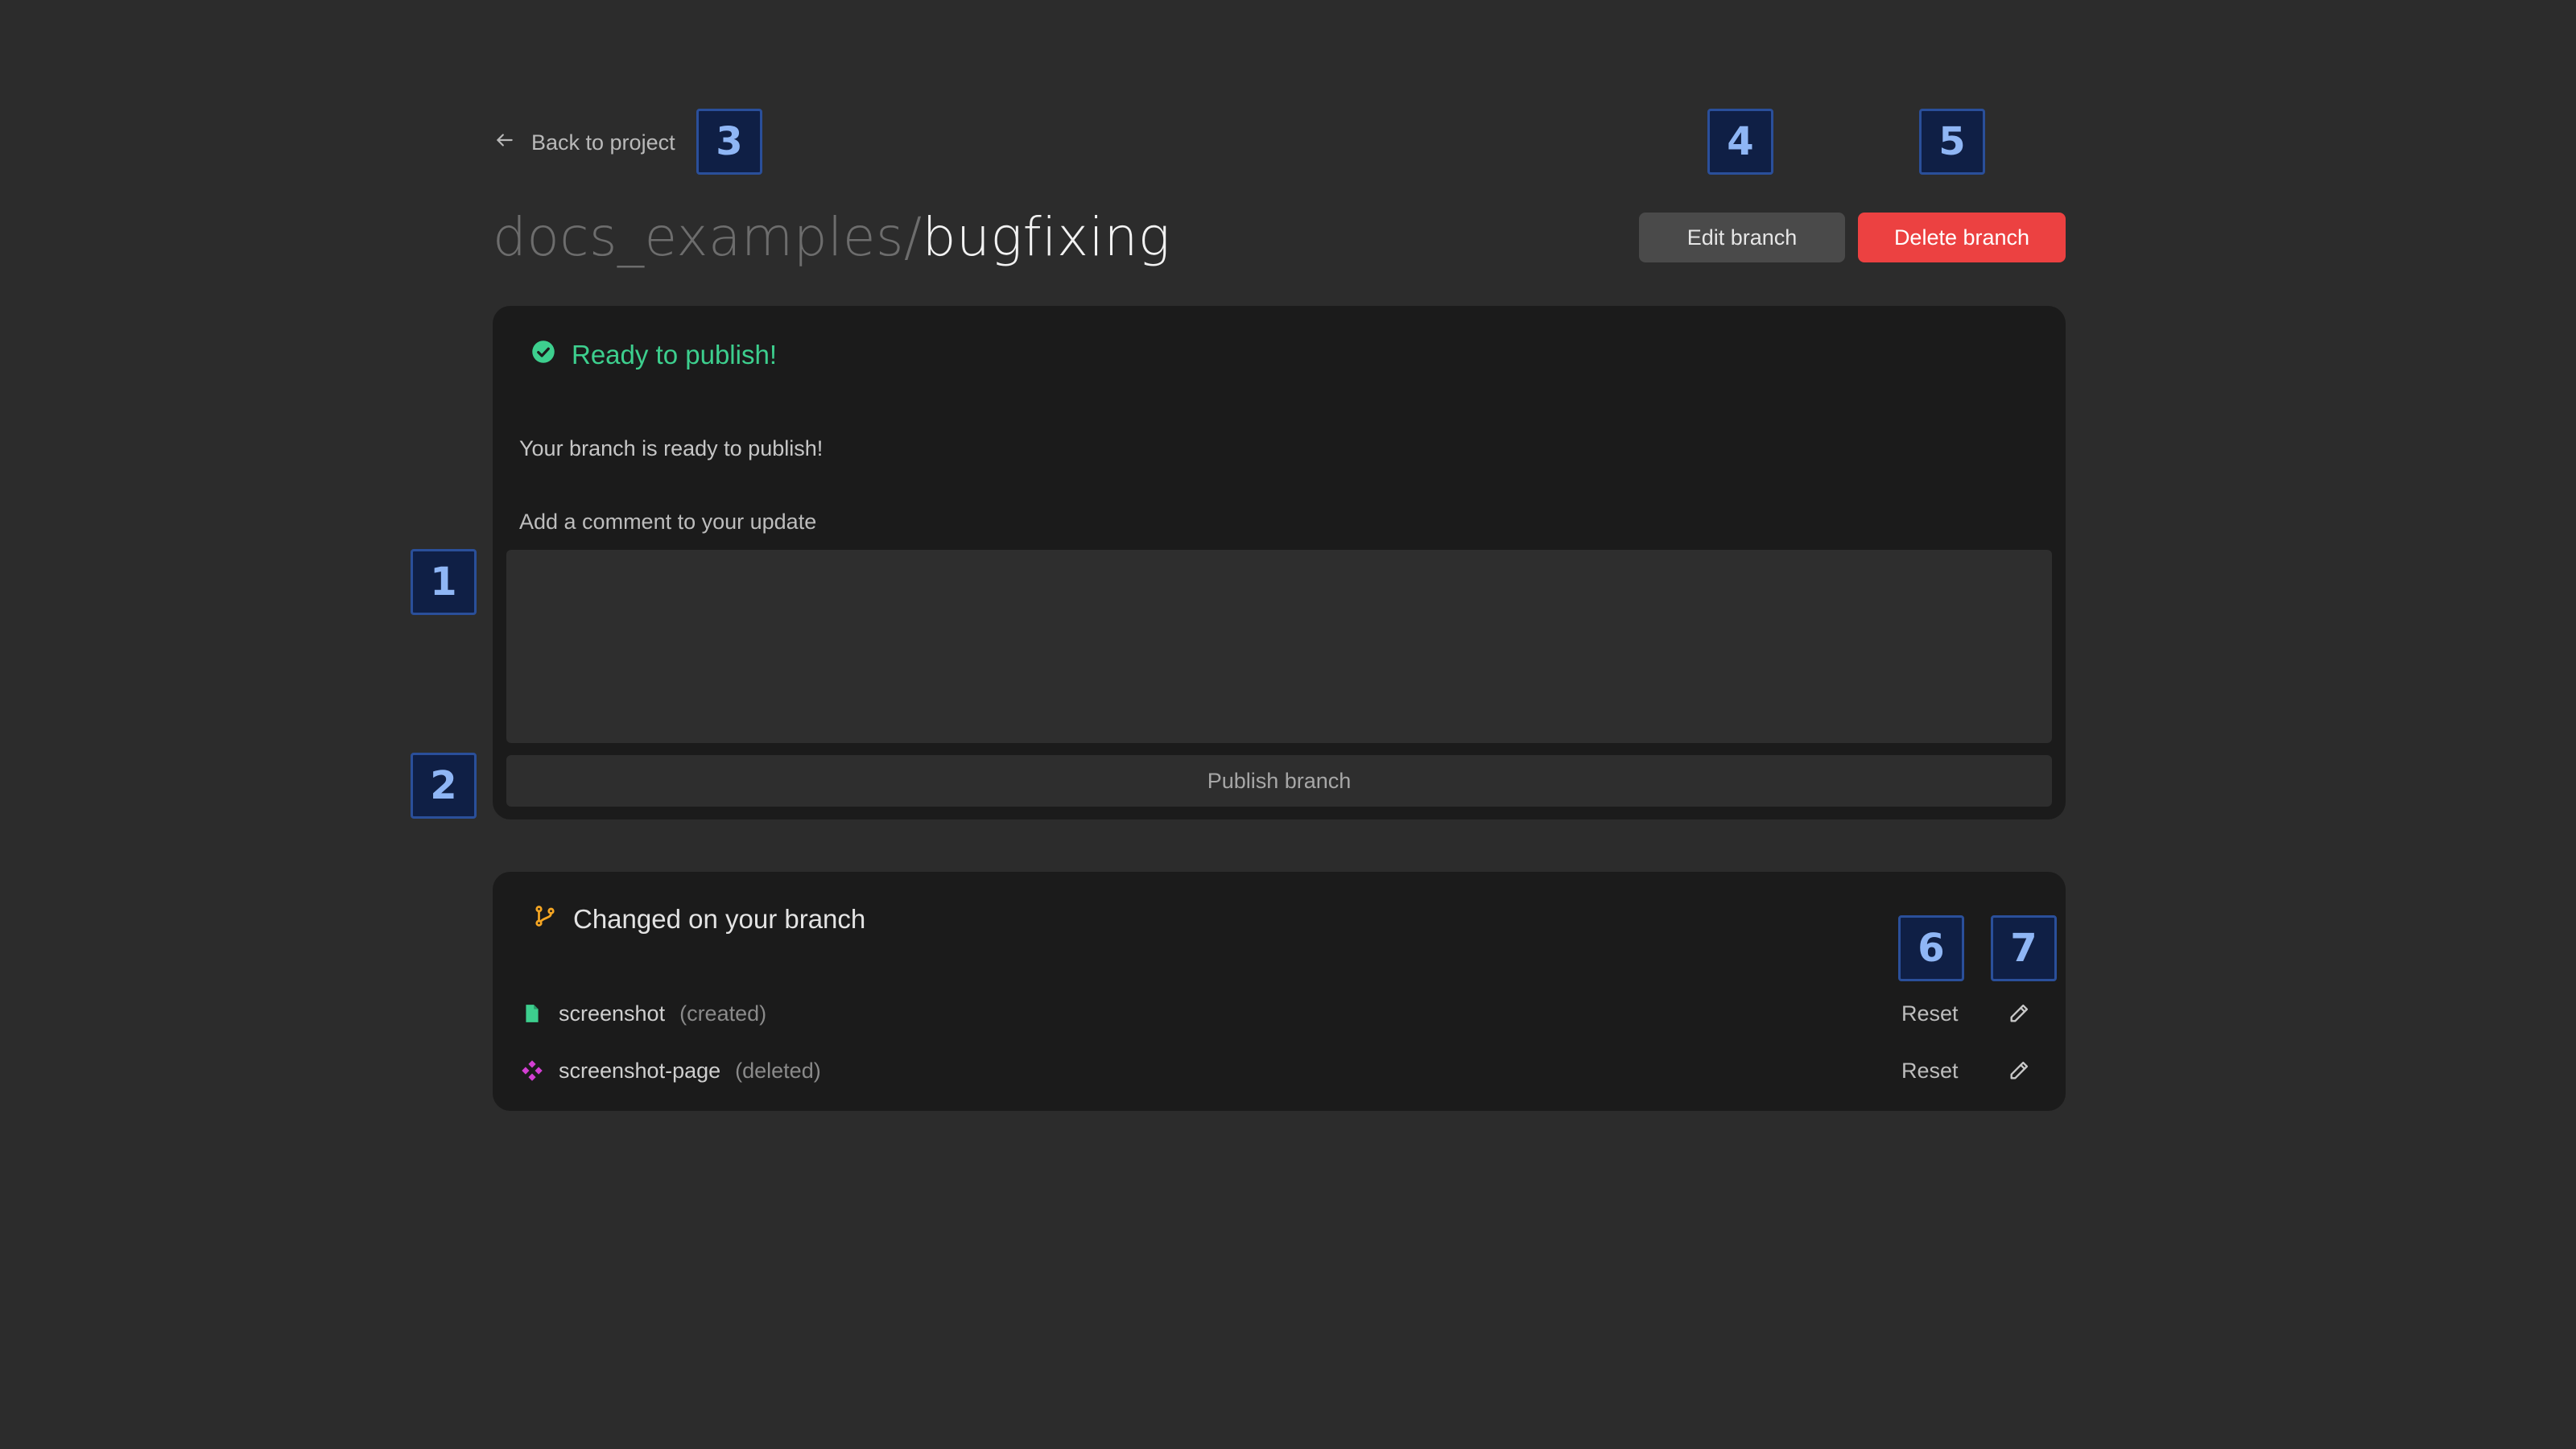 The width and height of the screenshot is (2576, 1449). I want to click on marker-5: 5, so click(1952, 142).